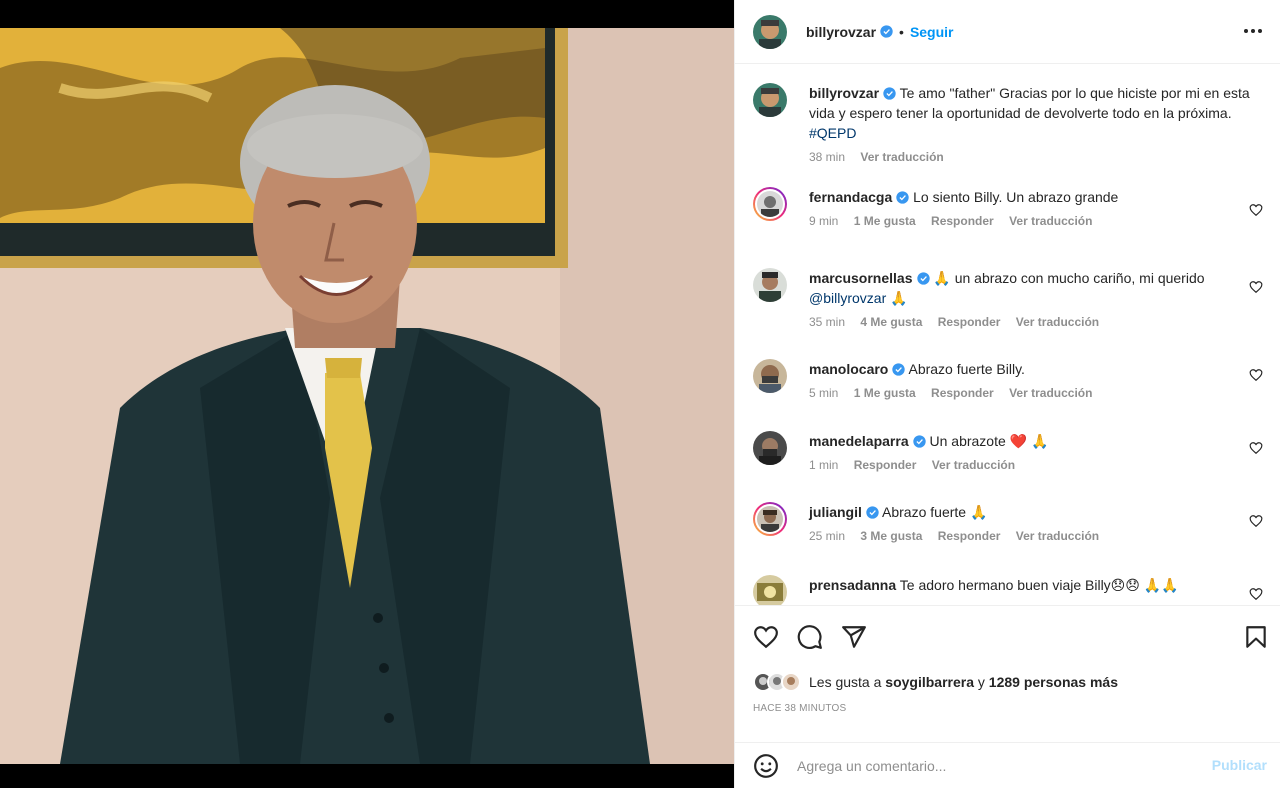 The height and width of the screenshot is (788, 1280). I want to click on author-avatar, so click(770, 31).